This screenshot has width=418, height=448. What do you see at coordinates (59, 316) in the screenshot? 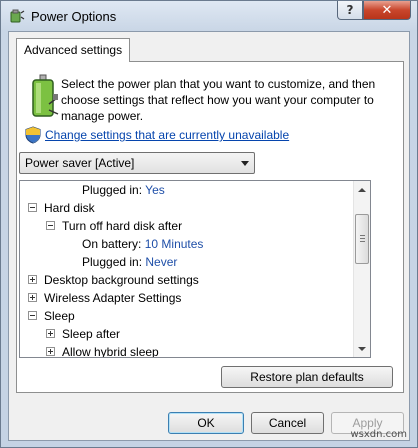
I see `tree-row-sleep: Sleep` at bounding box center [59, 316].